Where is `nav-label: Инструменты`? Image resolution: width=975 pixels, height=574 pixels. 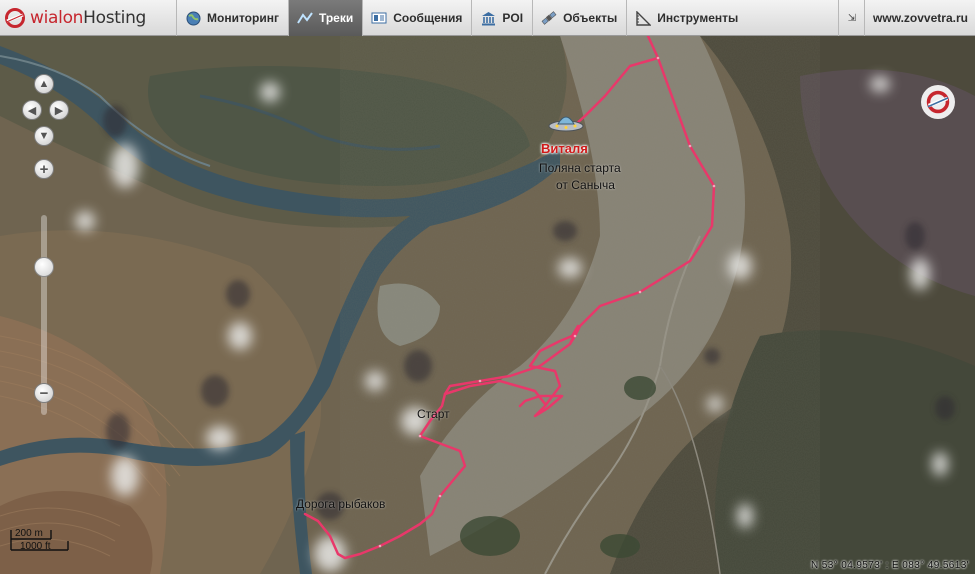 nav-label: Инструменты is located at coordinates (698, 18).